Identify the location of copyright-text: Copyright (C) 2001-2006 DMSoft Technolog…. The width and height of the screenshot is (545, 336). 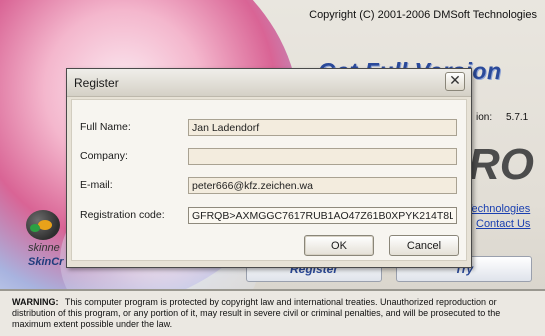
(423, 15).